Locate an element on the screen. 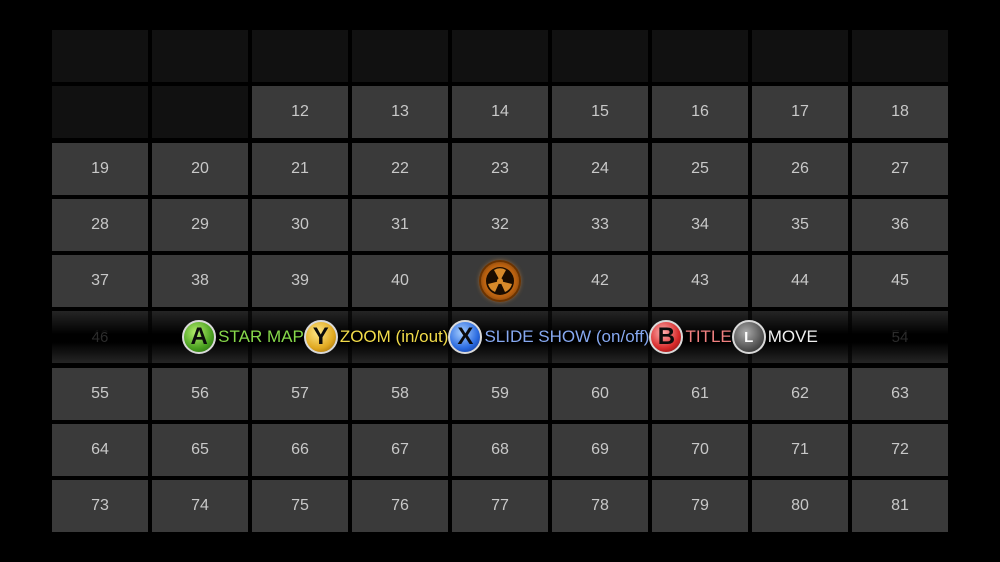 The height and width of the screenshot is (562, 1000). level-tile: 81 is located at coordinates (900, 506).